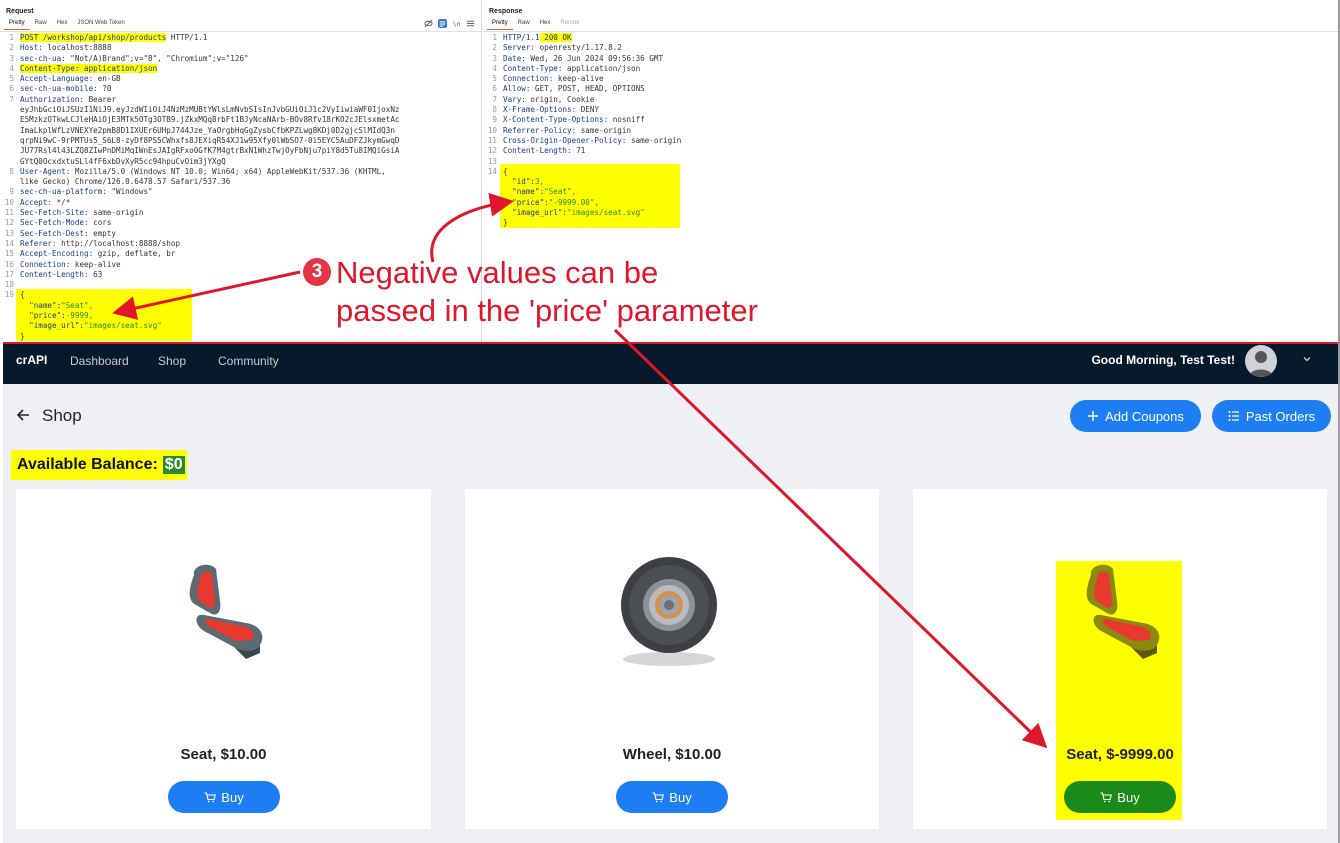 The image size is (1340, 843). I want to click on code-key: HTTP/1.1, so click(521, 37).